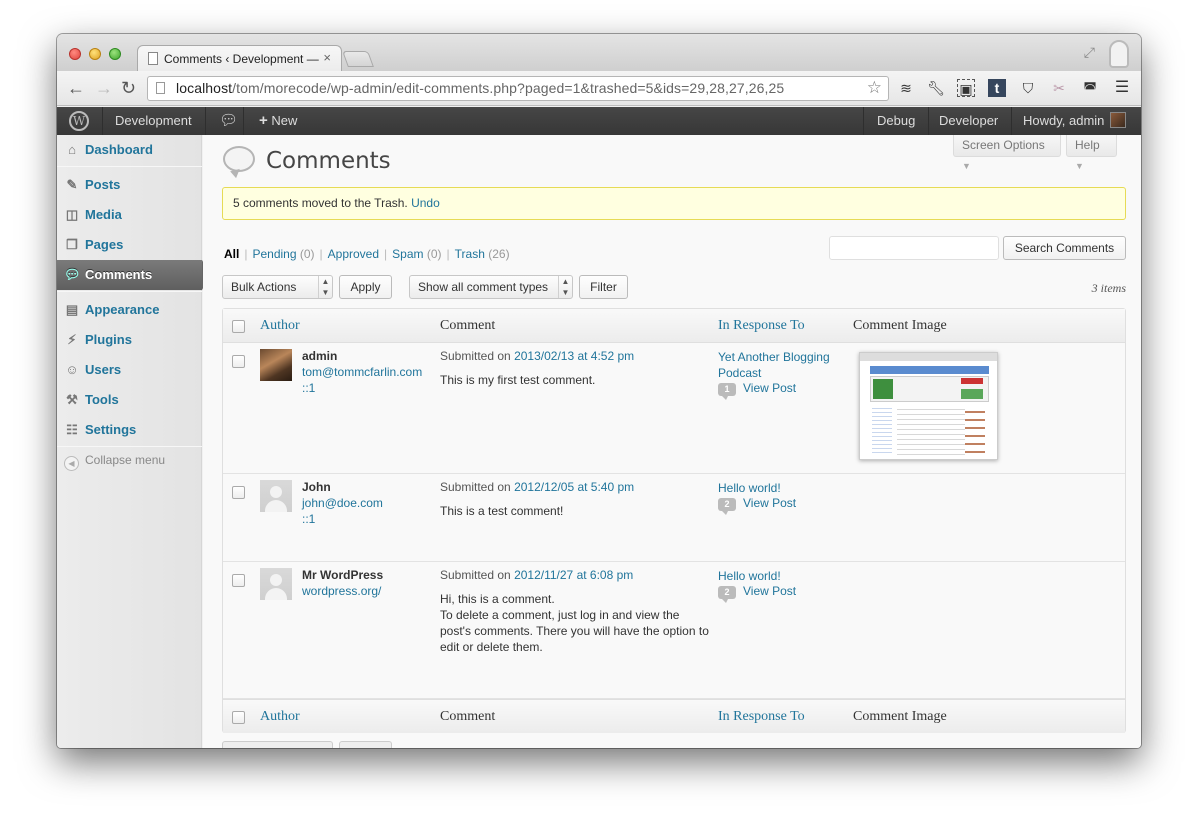 The image size is (1198, 827). Describe the element at coordinates (874, 88) in the screenshot. I see `bookmark-star-icon: ☆` at that location.